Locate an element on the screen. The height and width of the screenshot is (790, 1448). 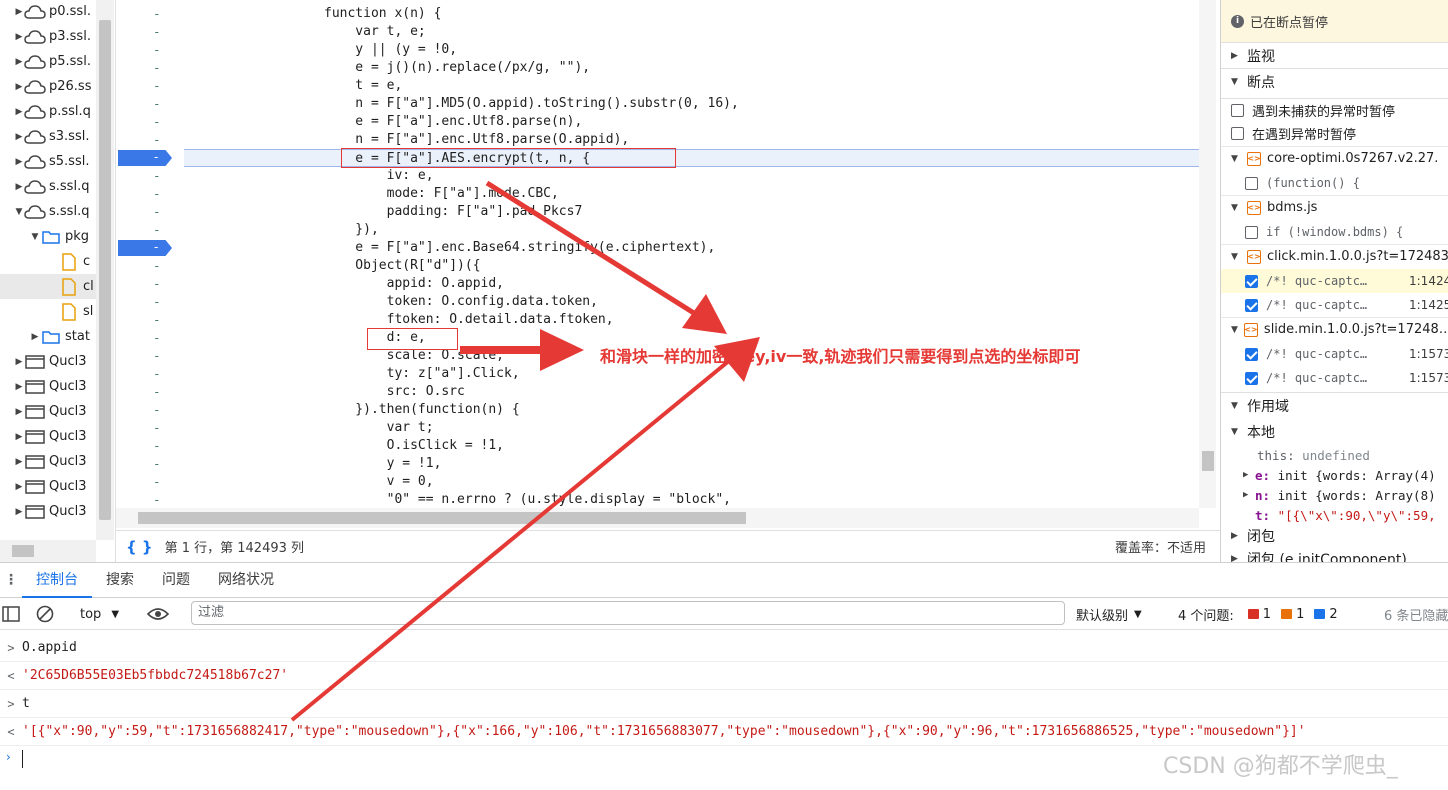
sidebar-toggle-icon is located at coordinates (11, 614).